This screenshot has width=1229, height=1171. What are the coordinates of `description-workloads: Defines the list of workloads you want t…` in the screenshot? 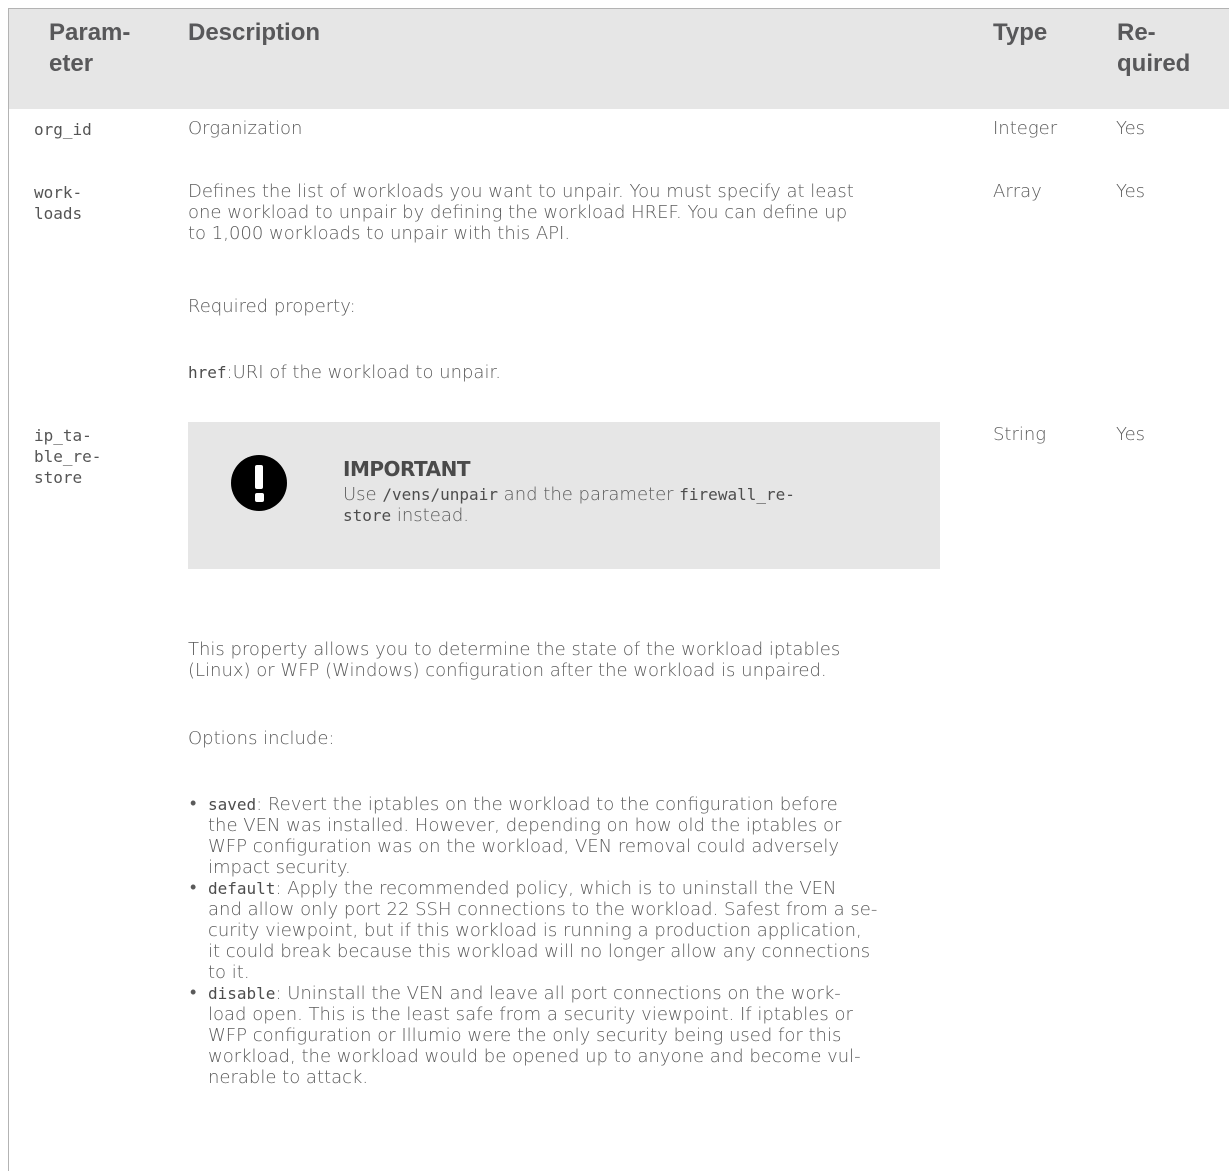 It's located at (521, 212).